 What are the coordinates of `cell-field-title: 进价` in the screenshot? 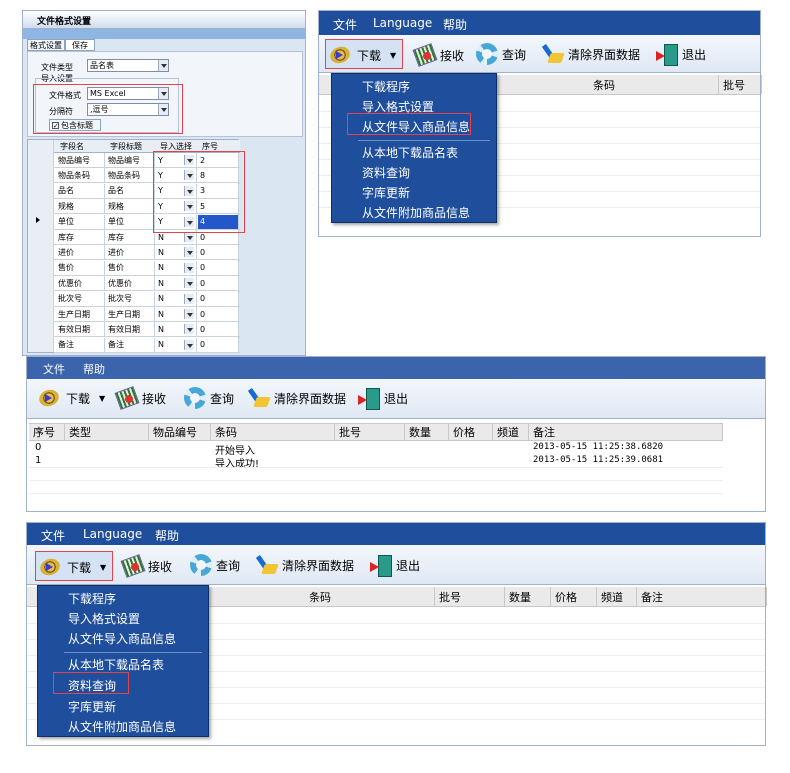 It's located at (116, 252).